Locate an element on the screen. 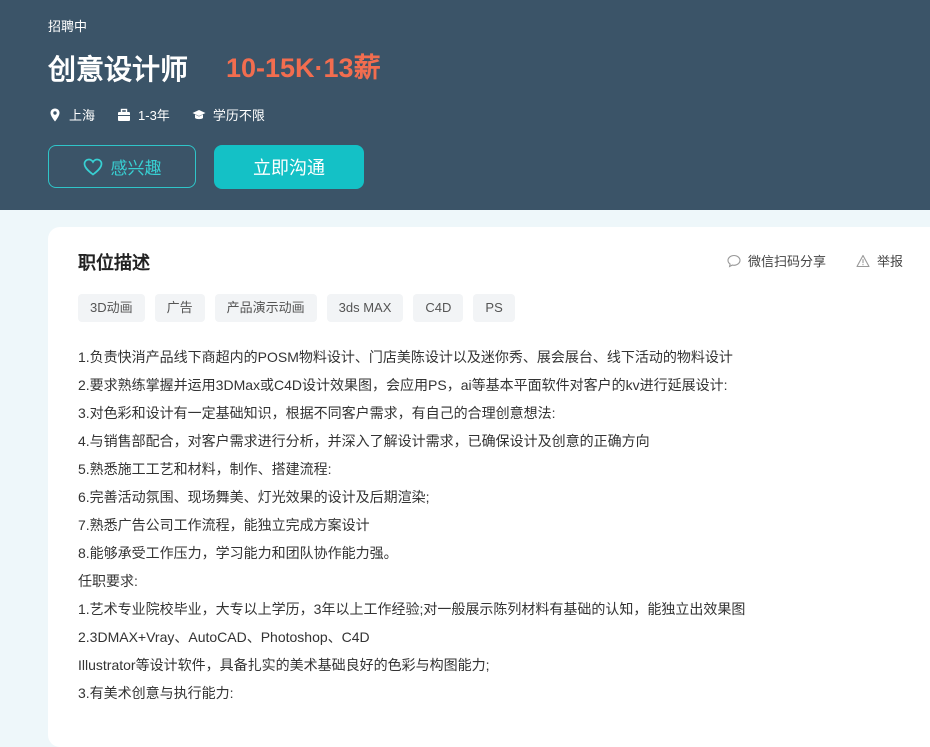 This screenshot has width=930, height=747. briefcase-icon is located at coordinates (124, 114).